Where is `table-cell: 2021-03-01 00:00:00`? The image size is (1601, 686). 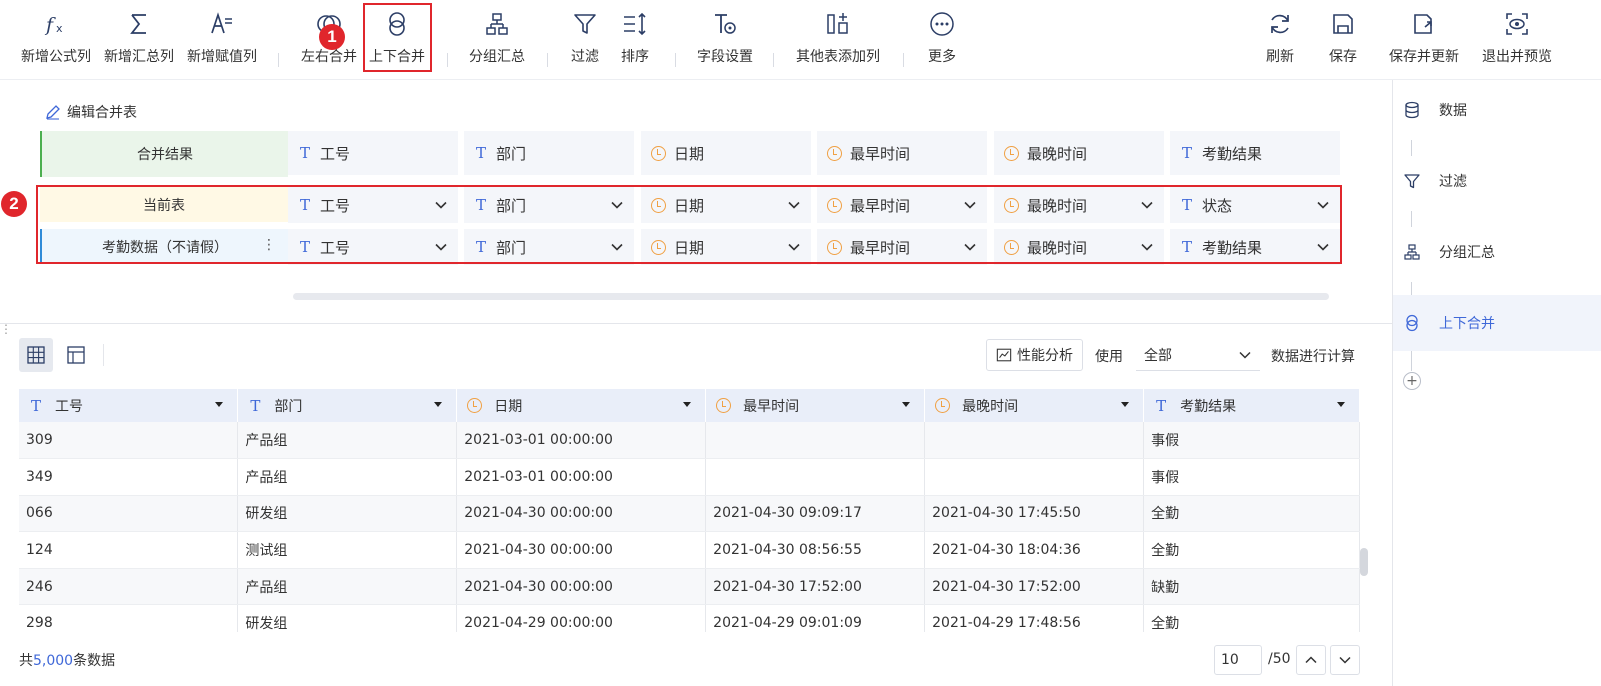
table-cell: 2021-03-01 00:00:00 is located at coordinates (581, 477).